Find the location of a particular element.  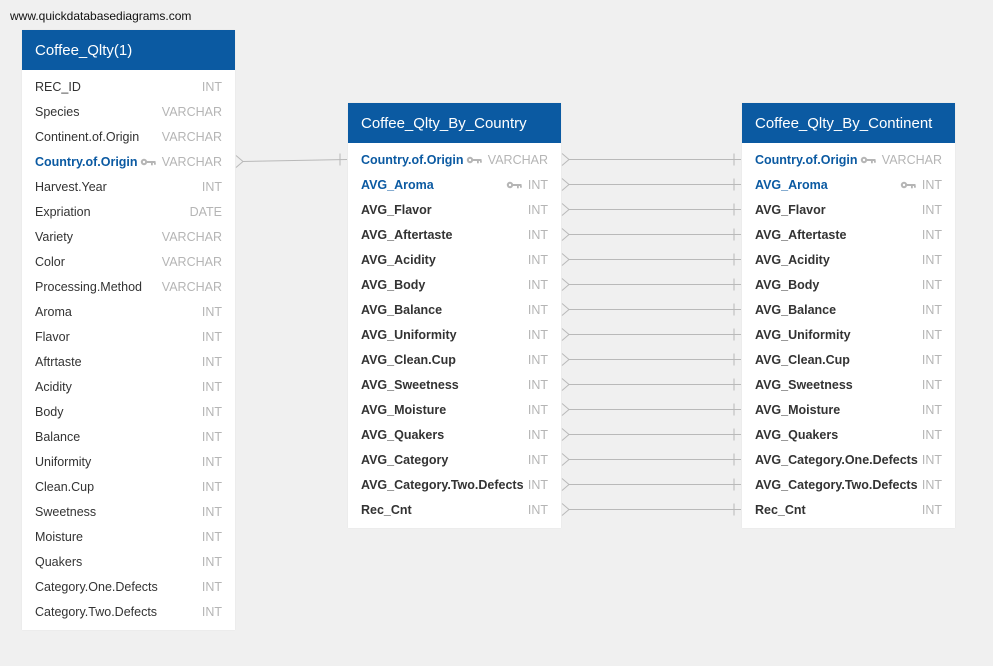

field-row: Expriation DATE is located at coordinates (128, 211).